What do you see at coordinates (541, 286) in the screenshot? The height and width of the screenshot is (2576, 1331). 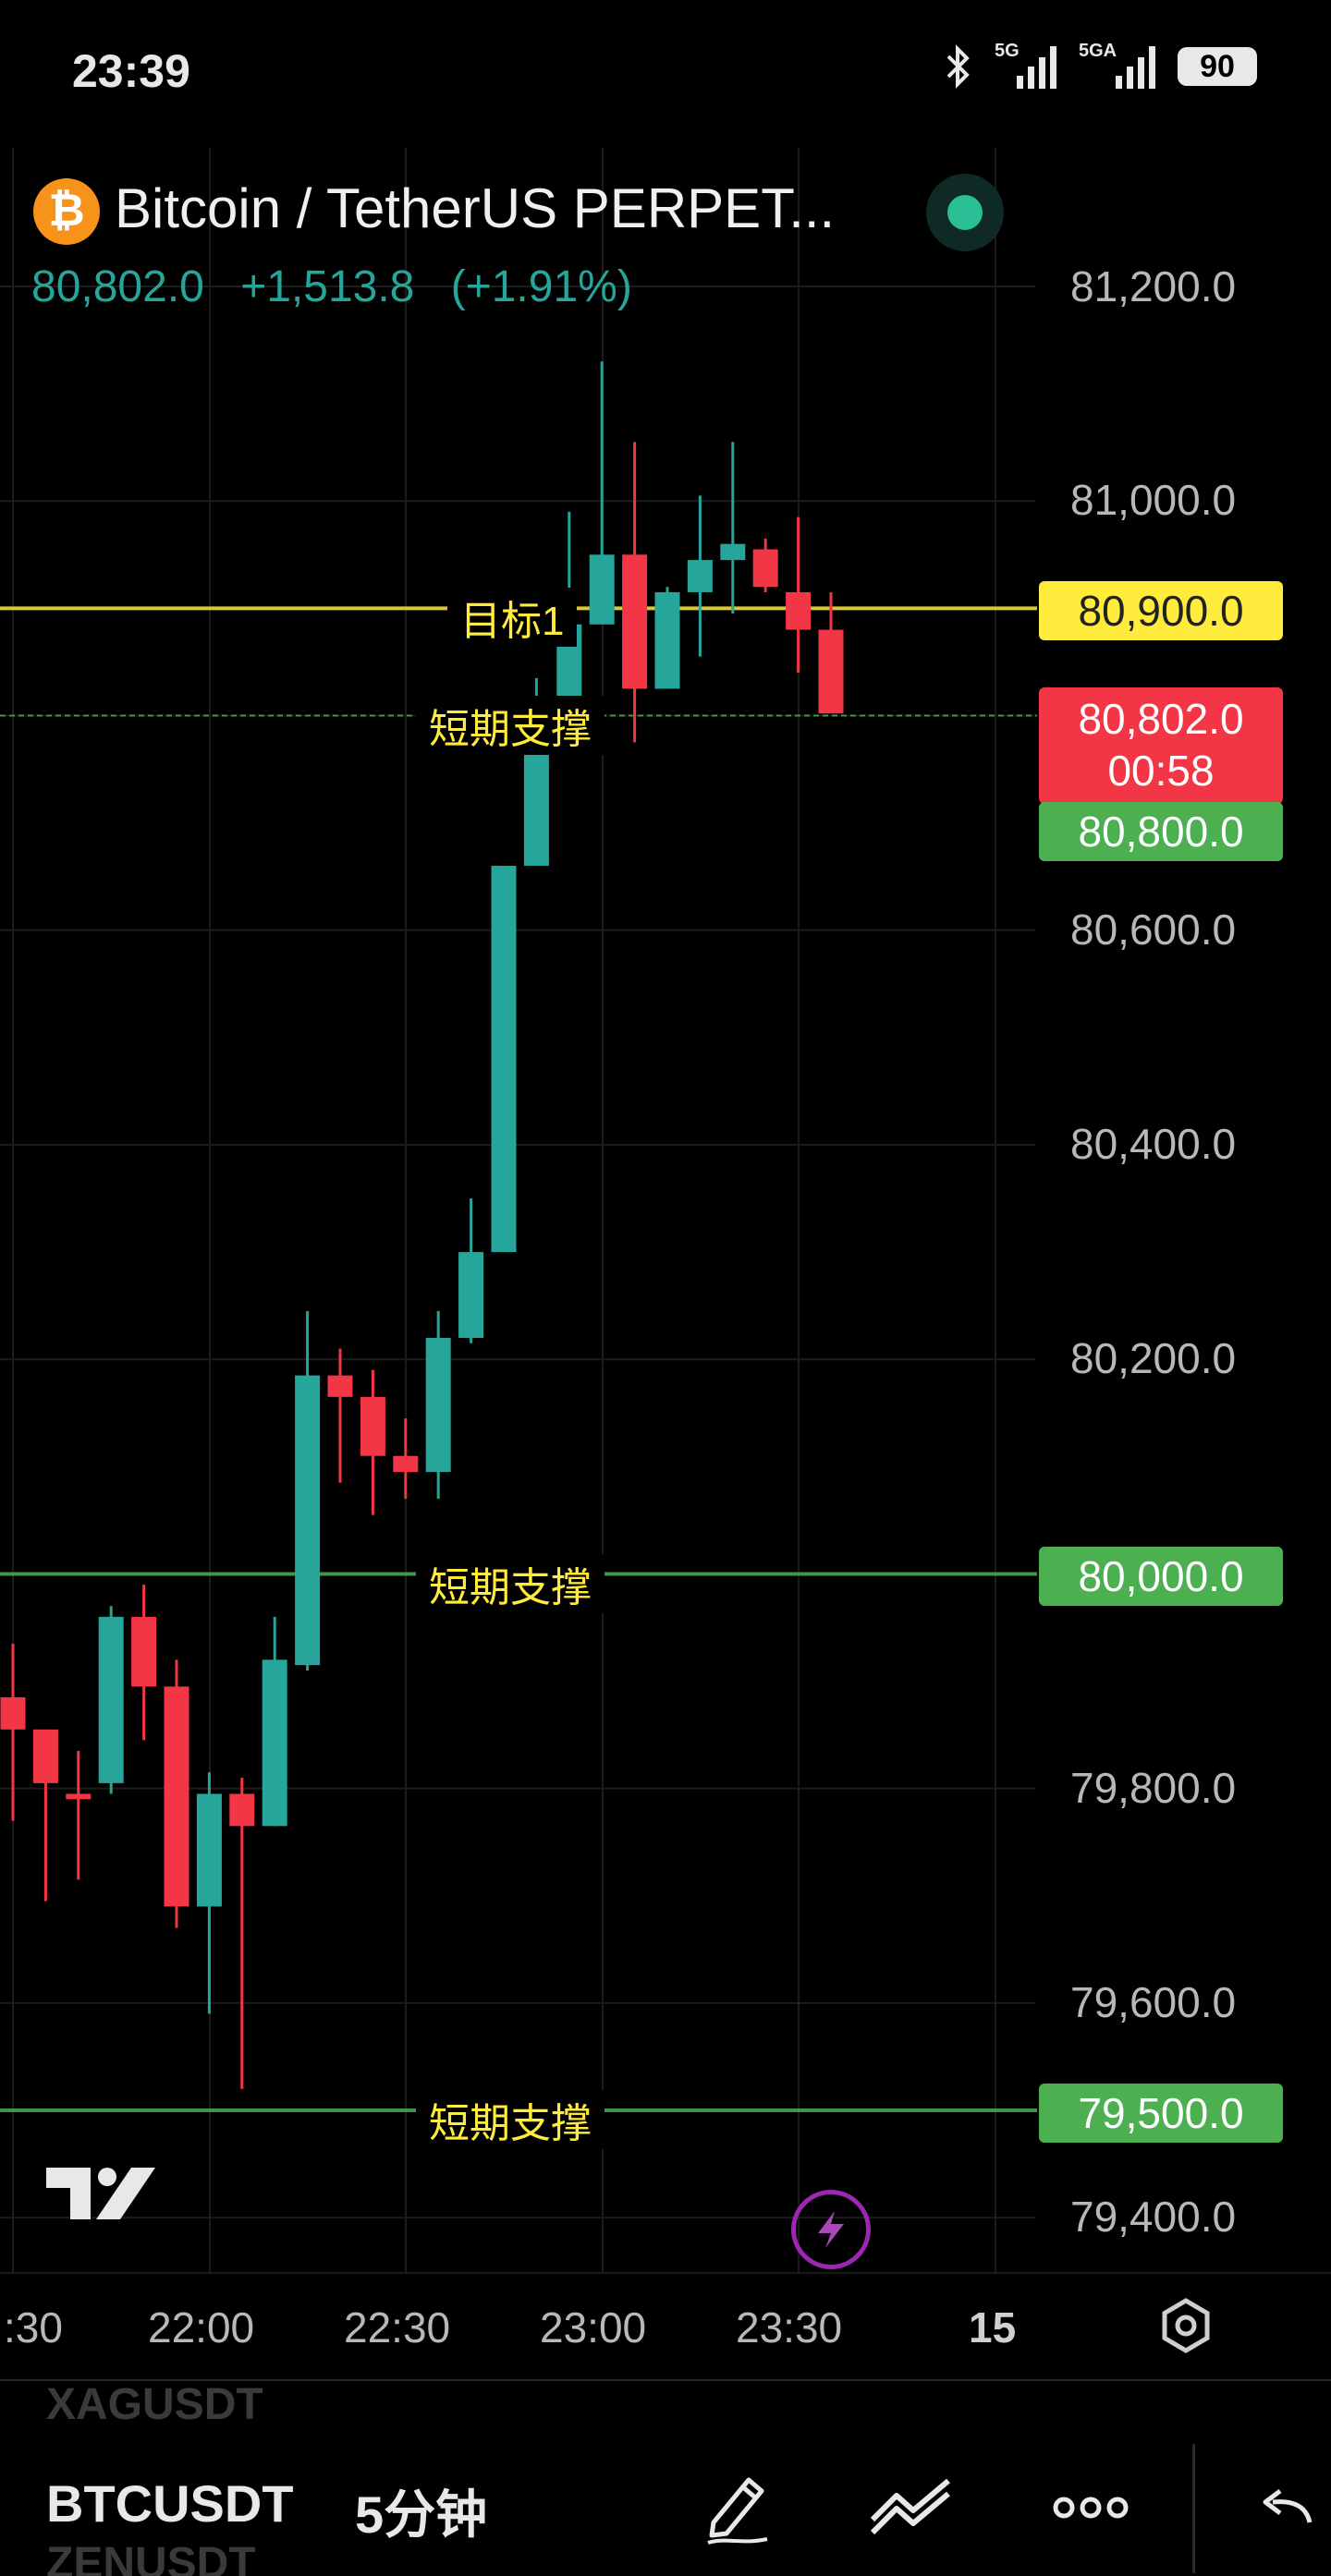 I see `price-change-percent: (+1.91%)` at bounding box center [541, 286].